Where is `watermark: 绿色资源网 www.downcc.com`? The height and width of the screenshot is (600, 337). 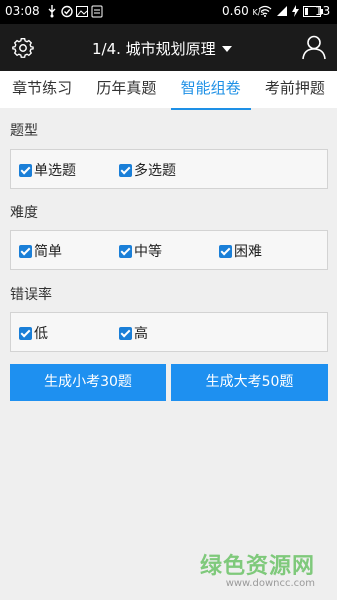 watermark: 绿色资源网 www.downcc.com is located at coordinates (168, 574).